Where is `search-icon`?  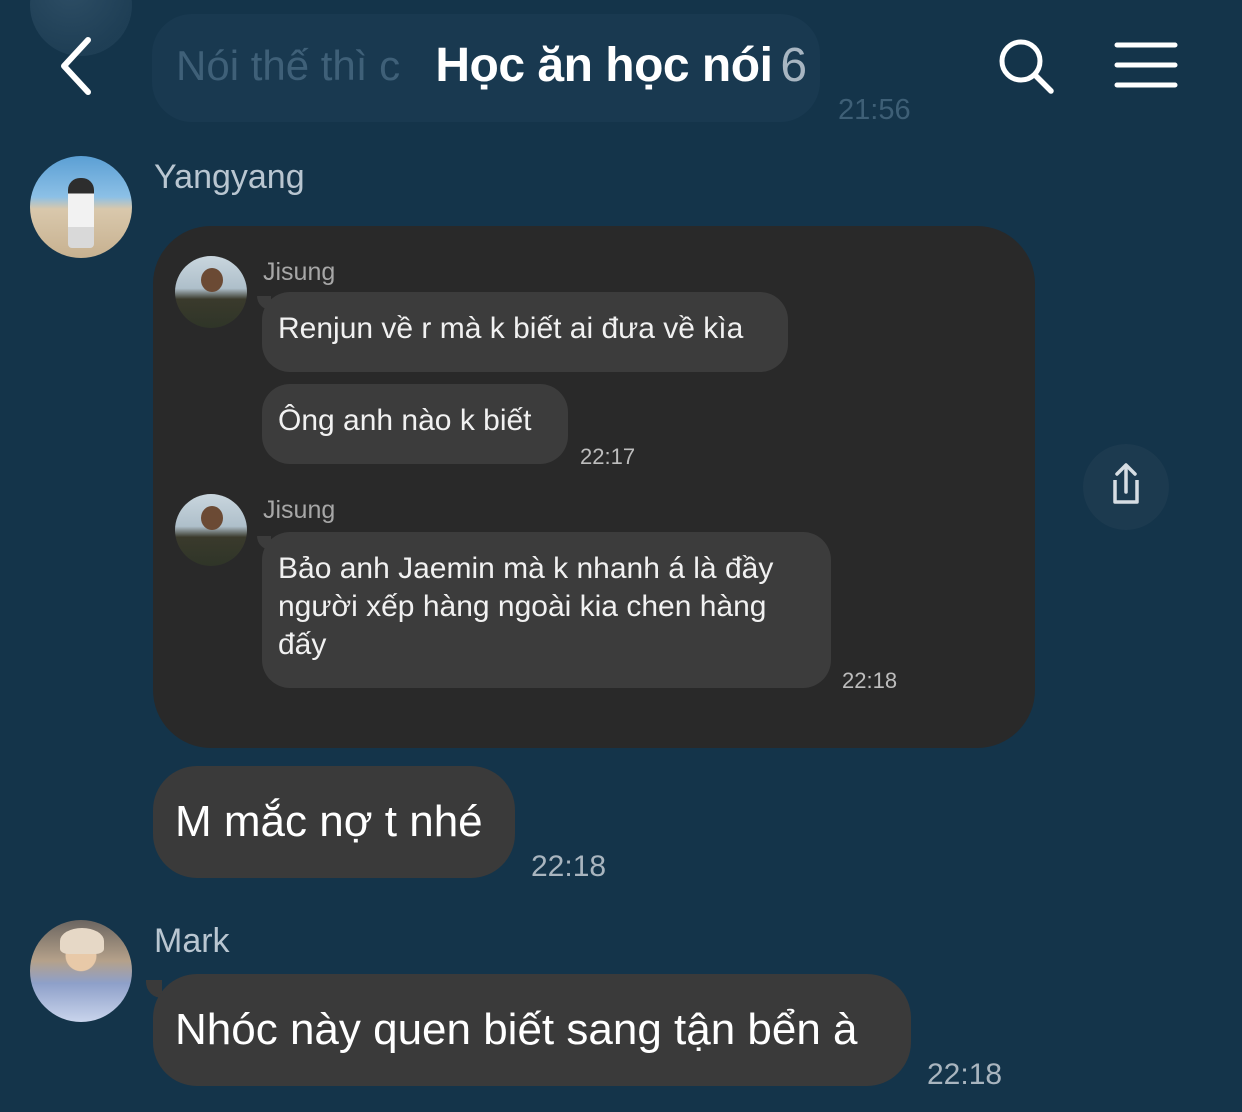
search-icon is located at coordinates (1026, 66).